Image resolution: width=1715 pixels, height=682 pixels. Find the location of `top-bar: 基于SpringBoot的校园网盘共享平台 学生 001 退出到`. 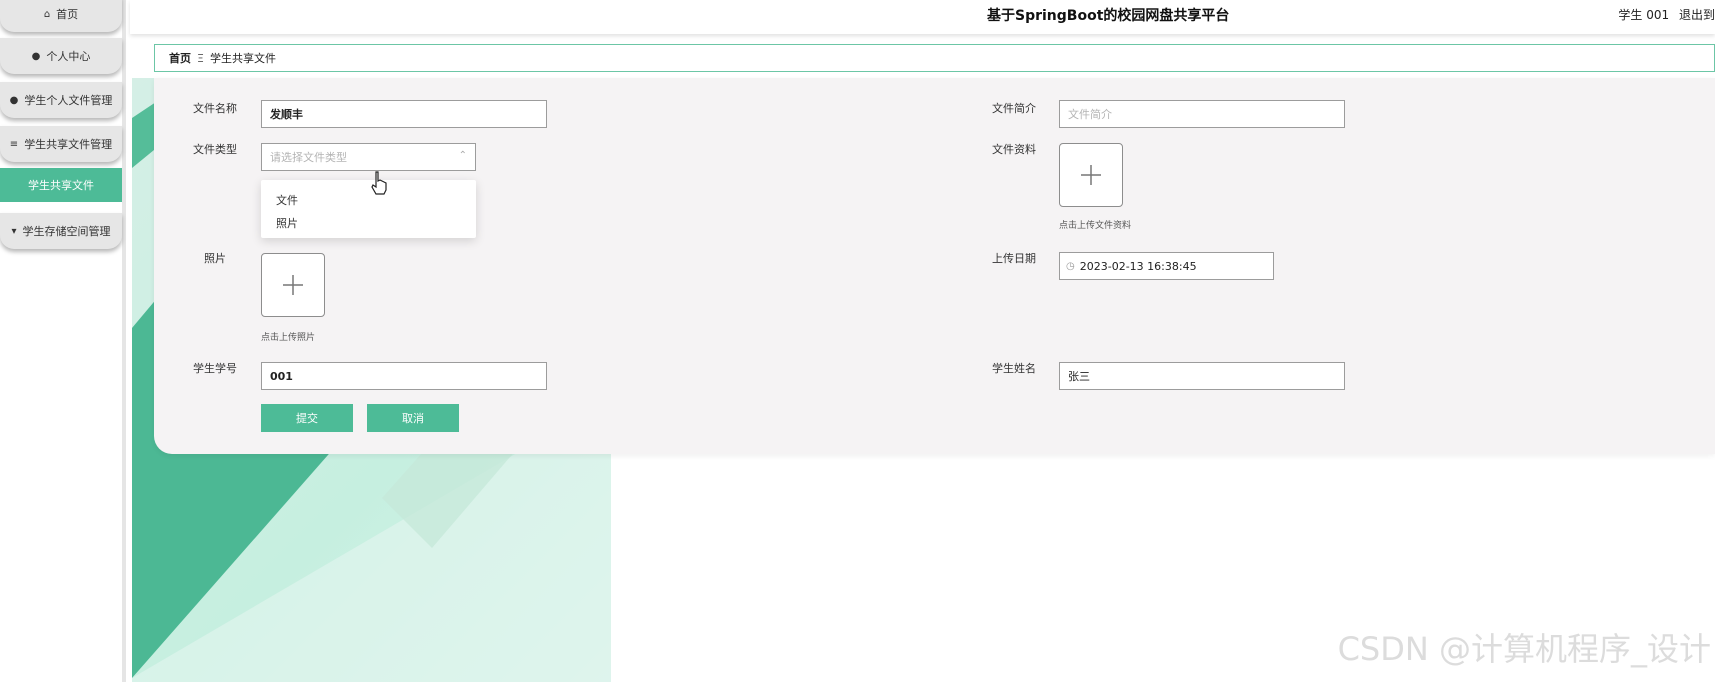

top-bar: 基于SpringBoot的校园网盘共享平台 学生 001 退出到 is located at coordinates (922, 17).